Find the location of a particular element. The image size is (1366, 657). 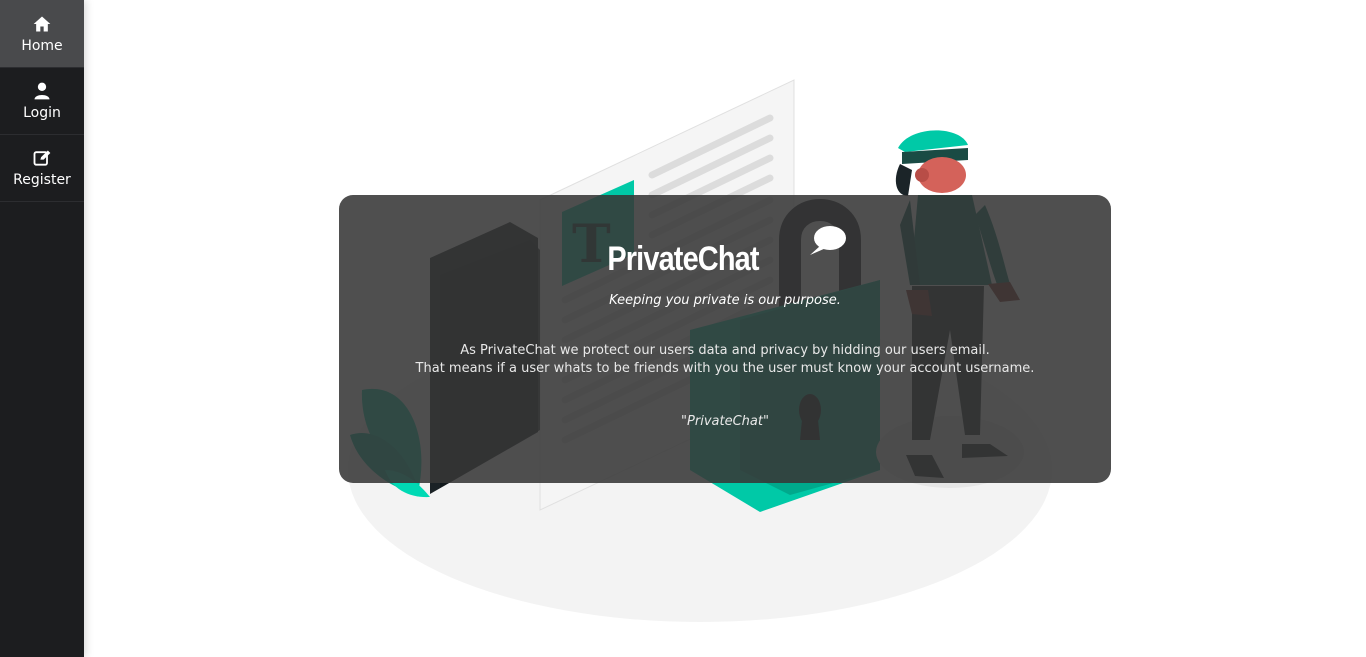

sidebar-nav: Home Login Register is located at coordinates (42, 328).